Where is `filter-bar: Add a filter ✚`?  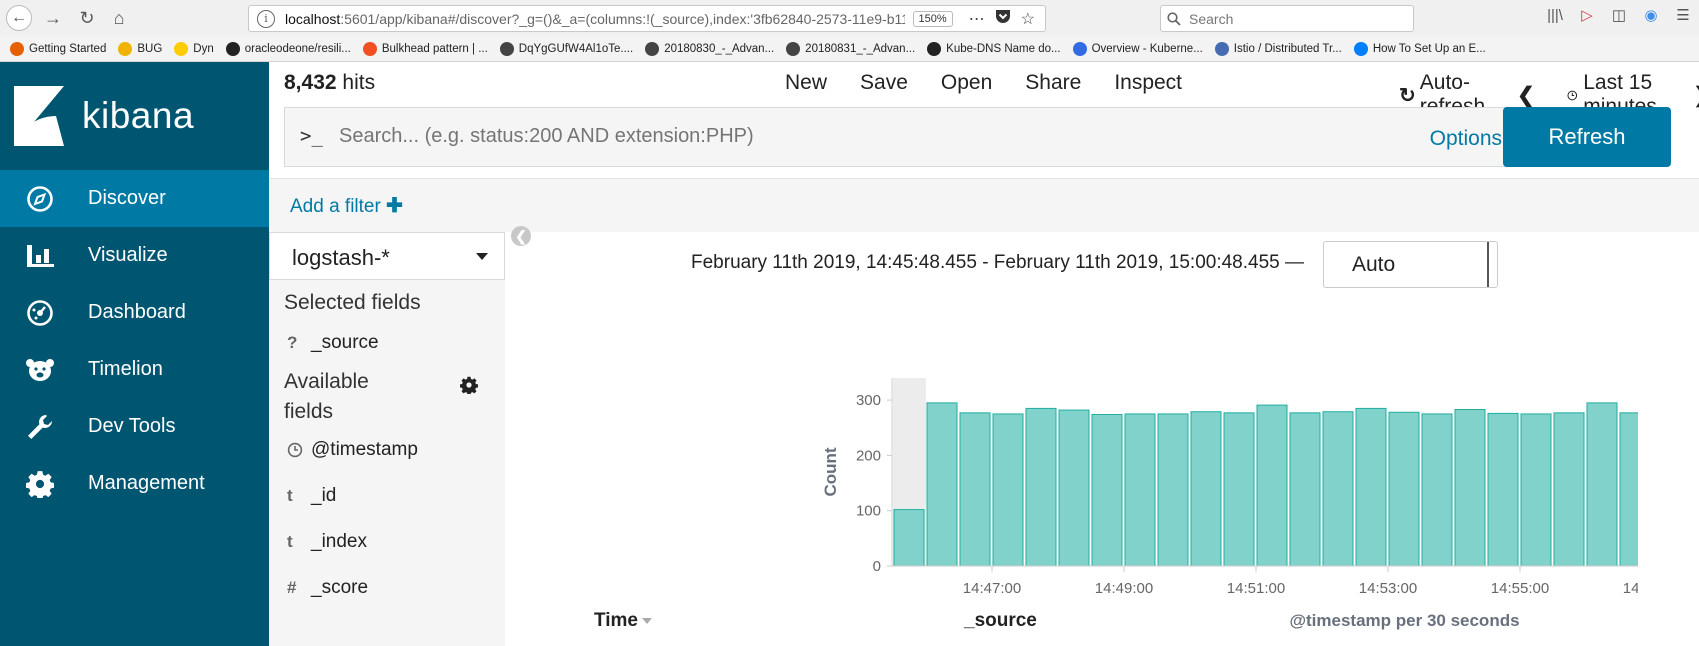 filter-bar: Add a filter ✚ is located at coordinates (984, 205).